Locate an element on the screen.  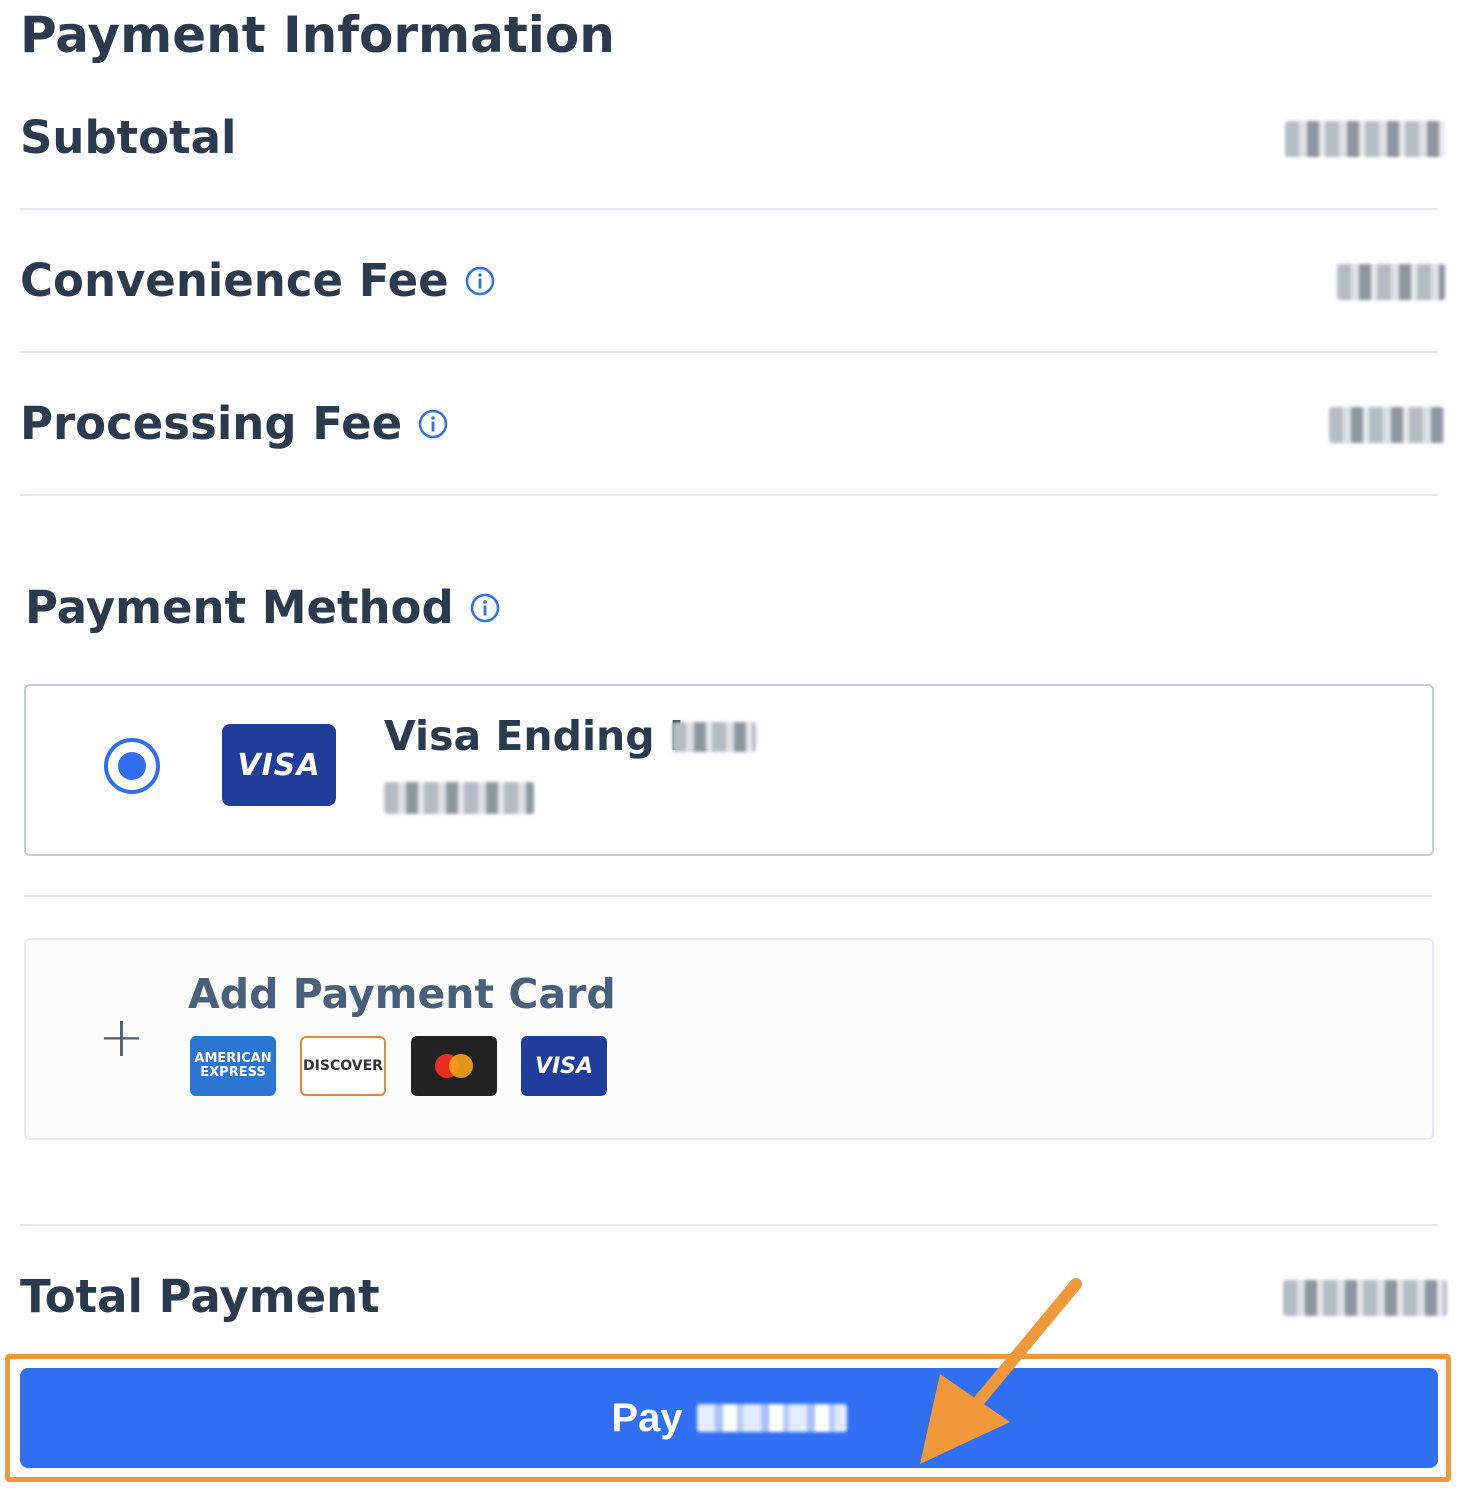
saved-card-label-text: Visa Ending In is located at coordinates (549, 736).